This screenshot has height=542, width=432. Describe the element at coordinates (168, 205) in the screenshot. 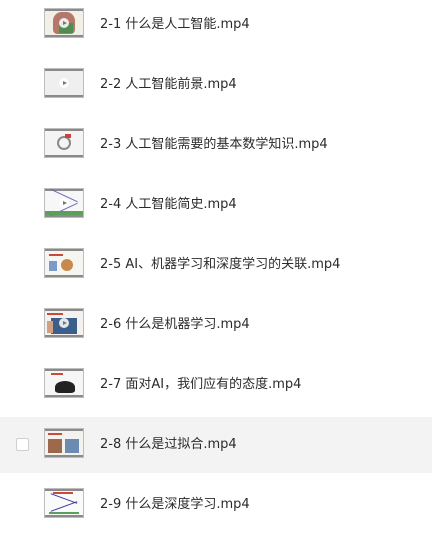

I see `file-name: 2-4 人工智能简史.mp4` at that location.